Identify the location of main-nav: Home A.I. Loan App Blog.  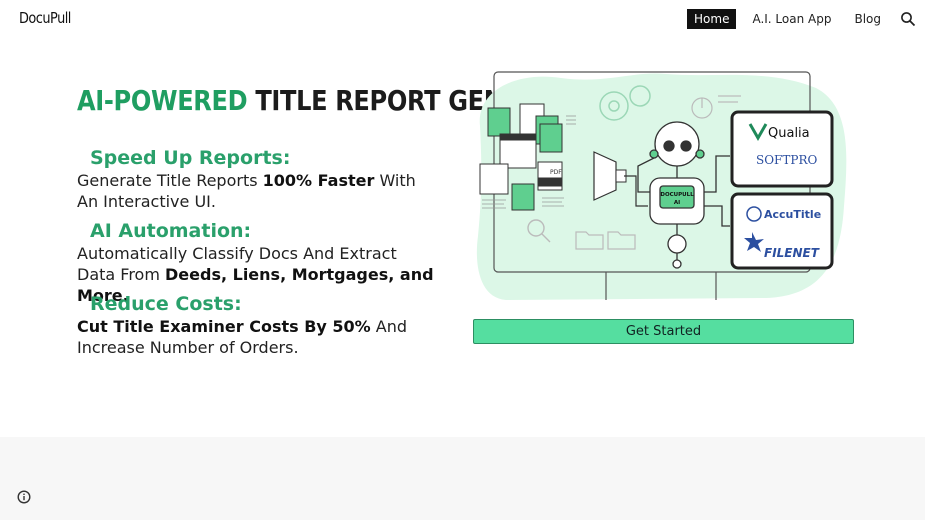
(806, 19).